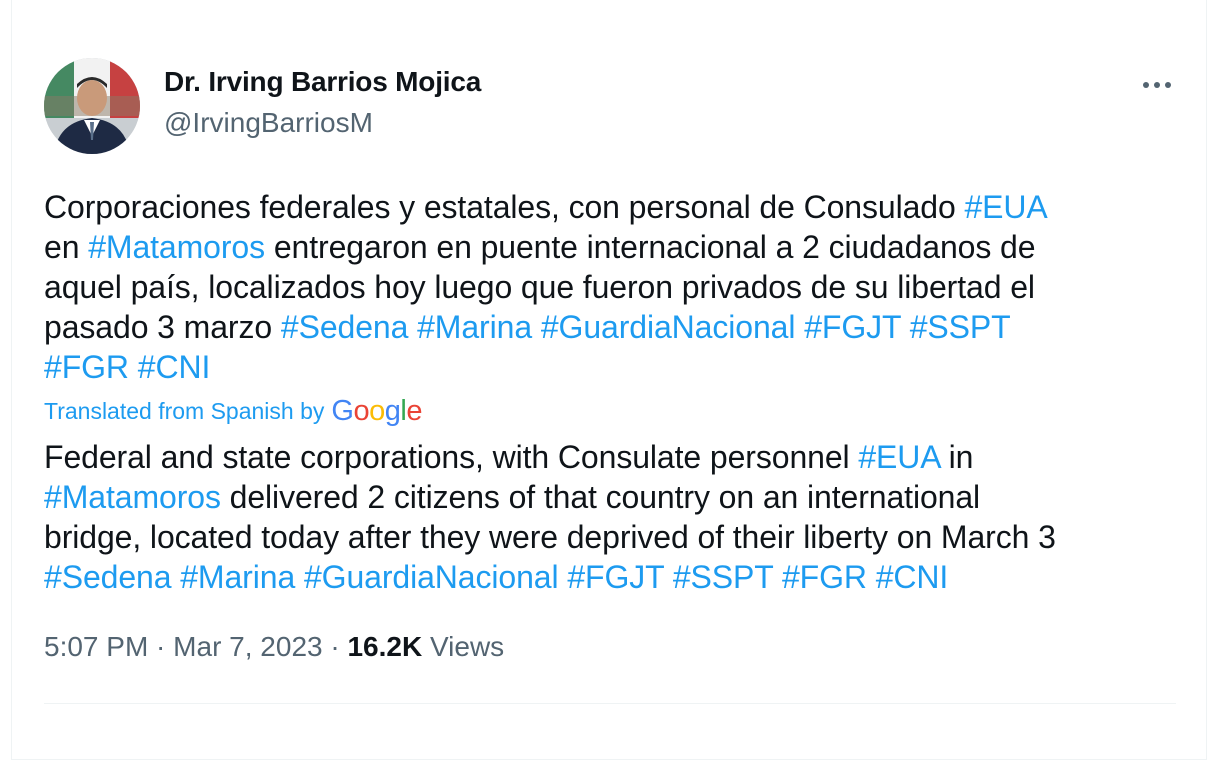 The width and height of the screenshot is (1216, 760). Describe the element at coordinates (956, 457) in the screenshot. I see `text-segment: in` at that location.